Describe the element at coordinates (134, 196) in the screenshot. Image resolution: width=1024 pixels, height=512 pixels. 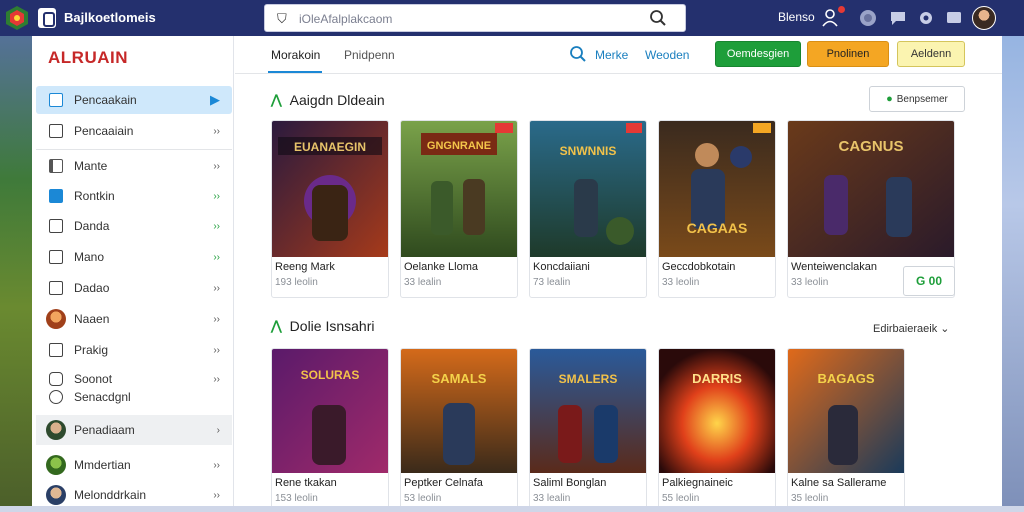
I see `sidebar-item-3: Rontkin ››` at that location.